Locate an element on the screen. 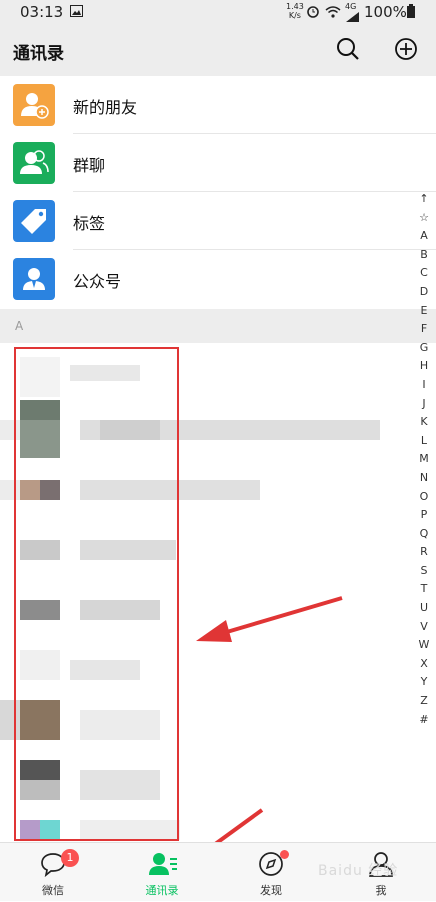  watermark: Baidu 经验 is located at coordinates (358, 871).